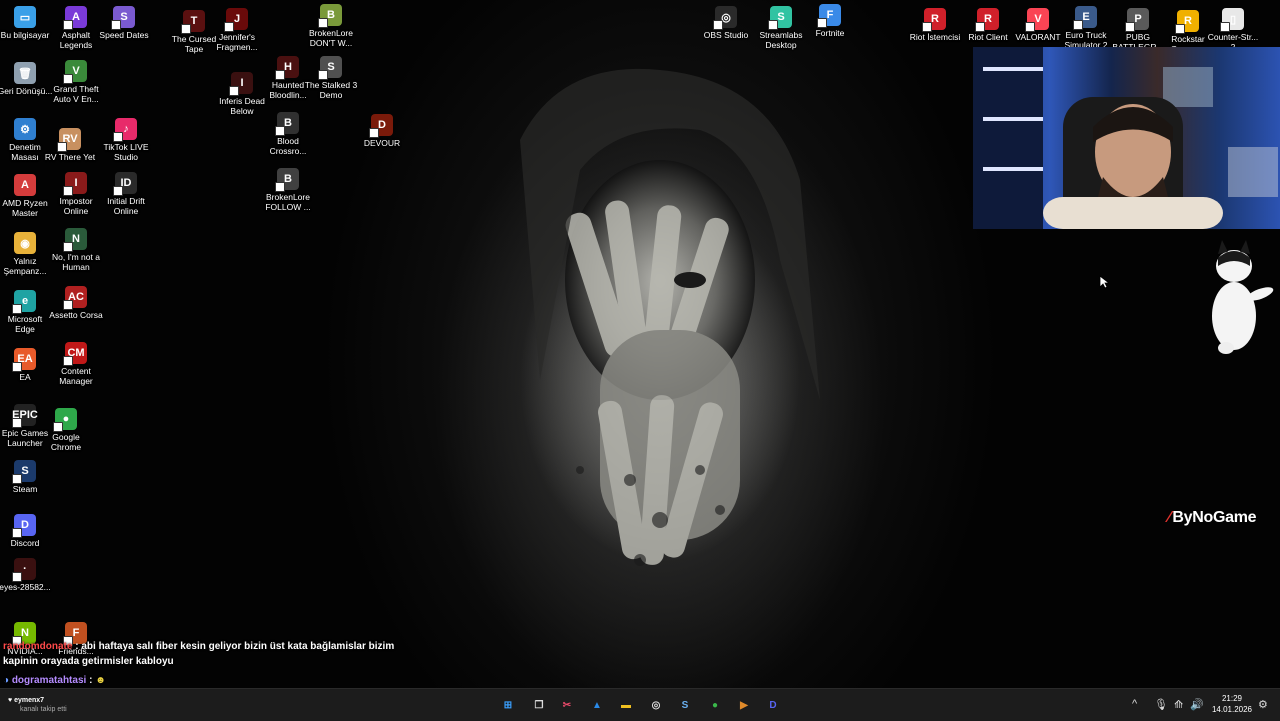 This screenshot has height=721, width=1280. Describe the element at coordinates (988, 37) in the screenshot. I see `desktop-icon-label: Riot Client` at that location.